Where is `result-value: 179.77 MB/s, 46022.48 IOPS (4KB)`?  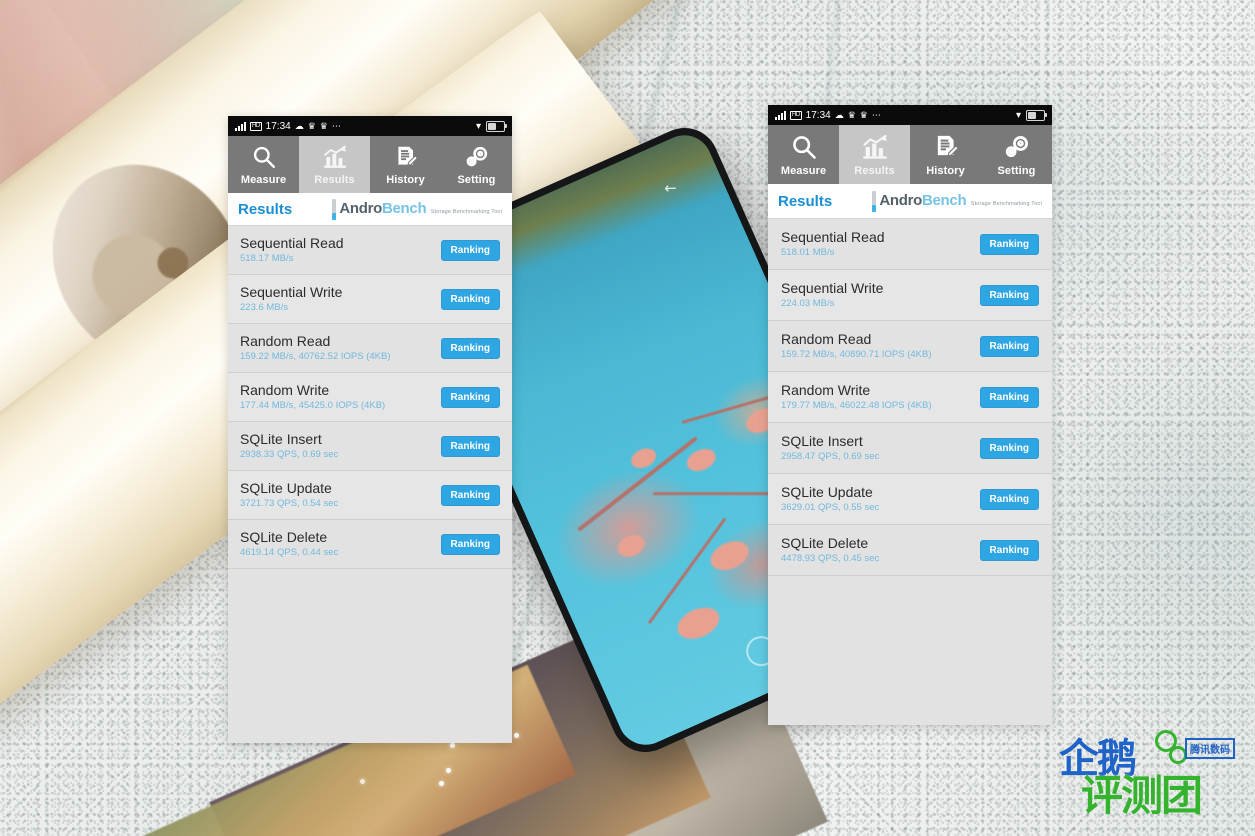 result-value: 179.77 MB/s, 46022.48 IOPS (4KB) is located at coordinates (856, 406).